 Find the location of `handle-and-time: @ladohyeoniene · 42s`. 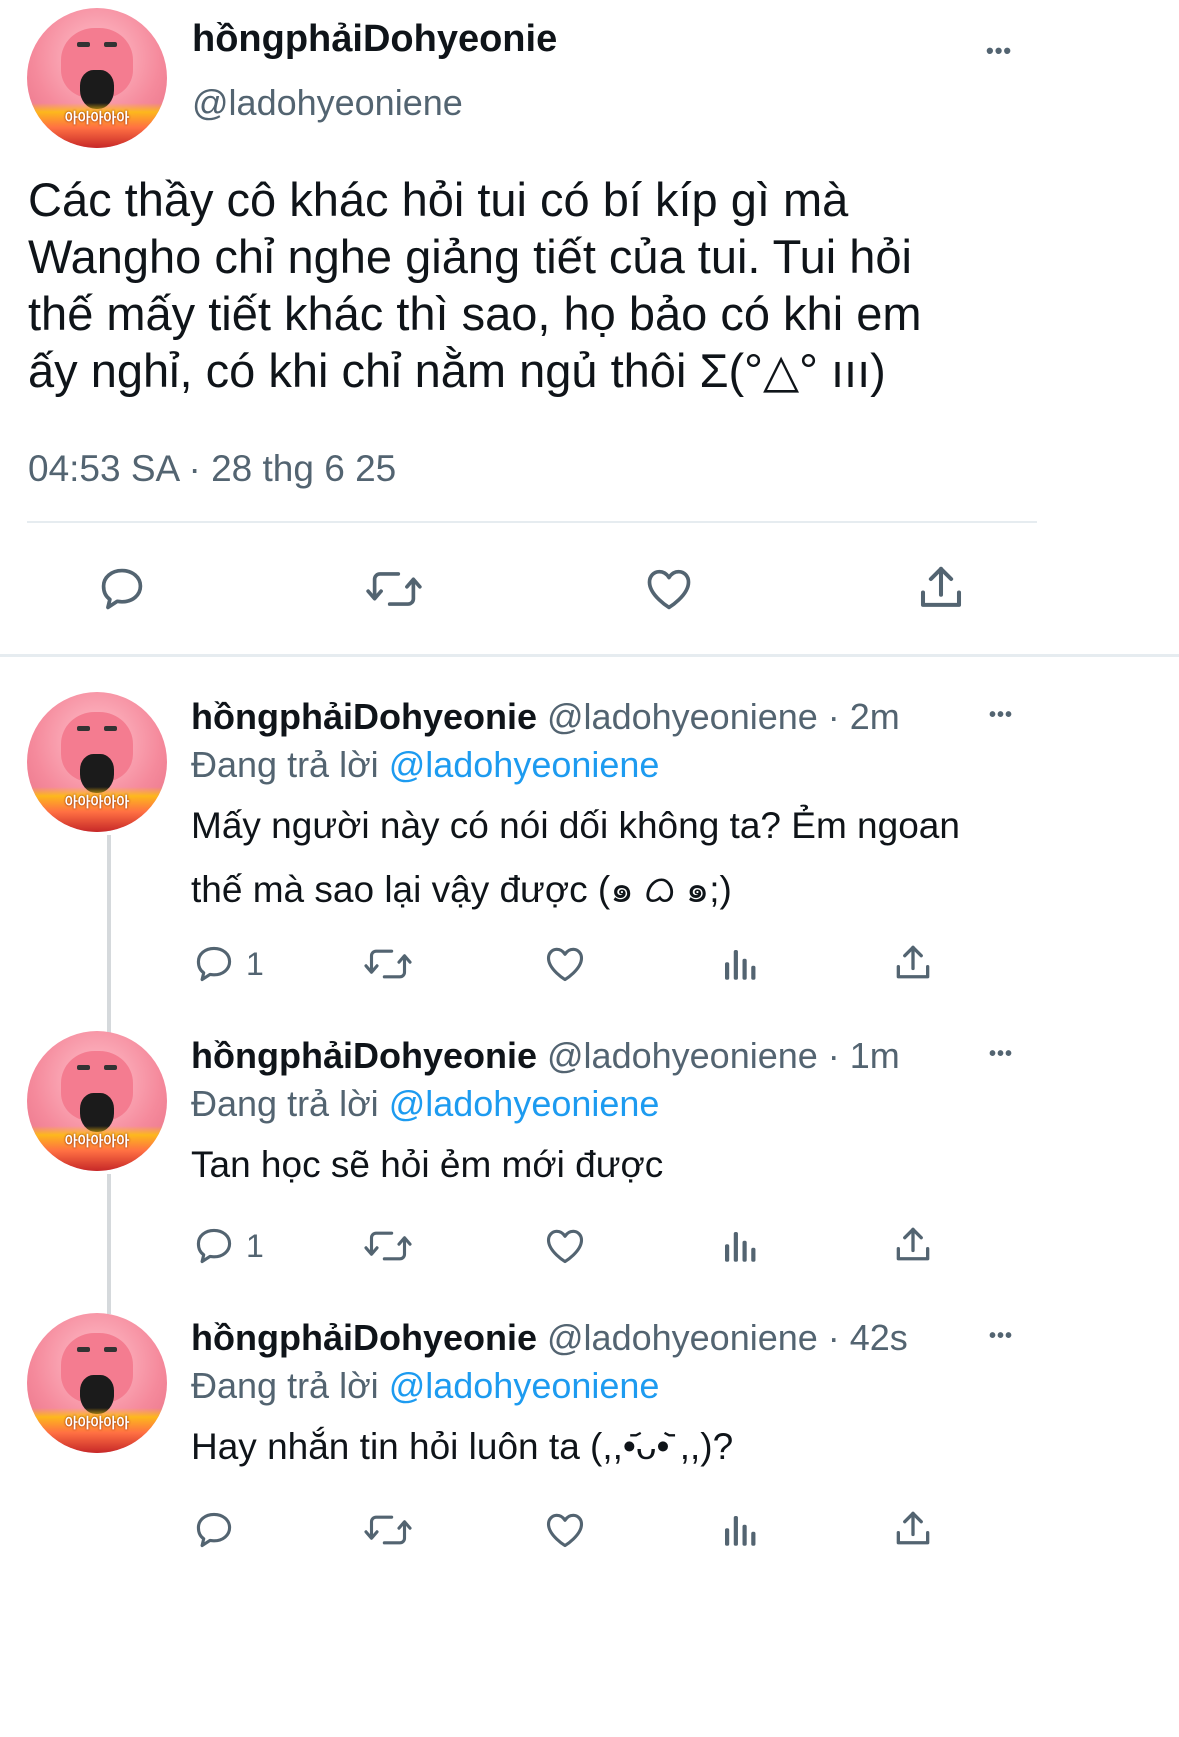

handle-and-time: @ladohyeoniene · 42s is located at coordinates (727, 1337).